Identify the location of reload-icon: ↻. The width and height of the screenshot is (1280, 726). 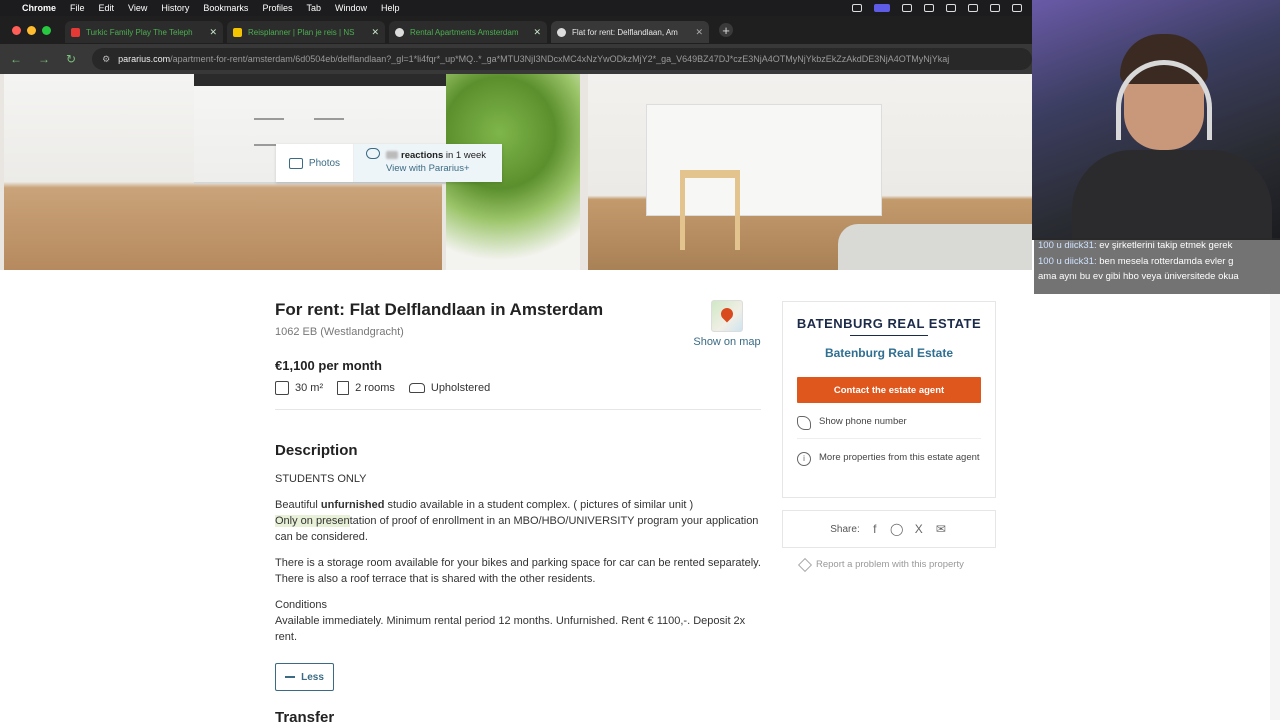
(71, 59).